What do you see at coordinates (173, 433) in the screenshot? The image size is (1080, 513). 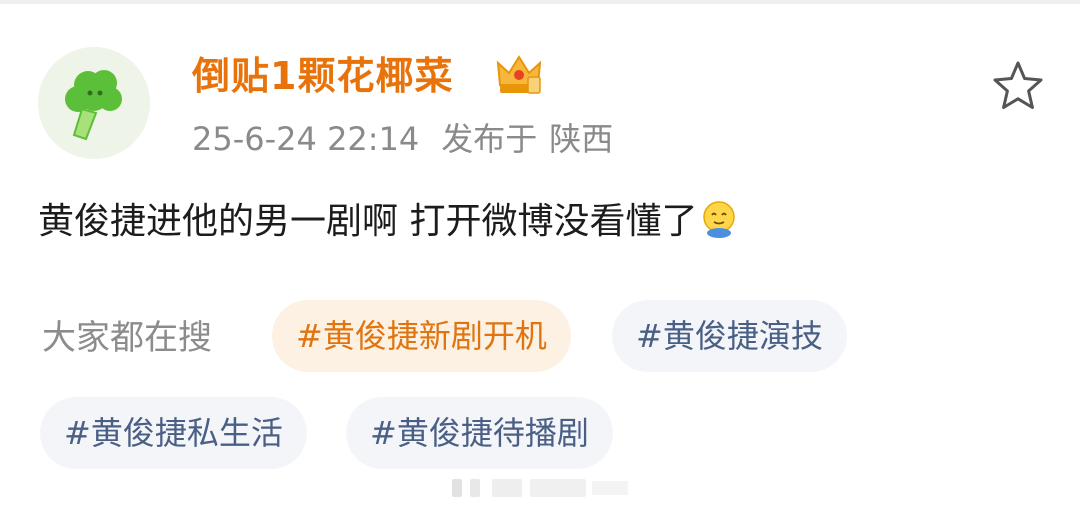 I see `search-tag: #黄俊捷私生活` at bounding box center [173, 433].